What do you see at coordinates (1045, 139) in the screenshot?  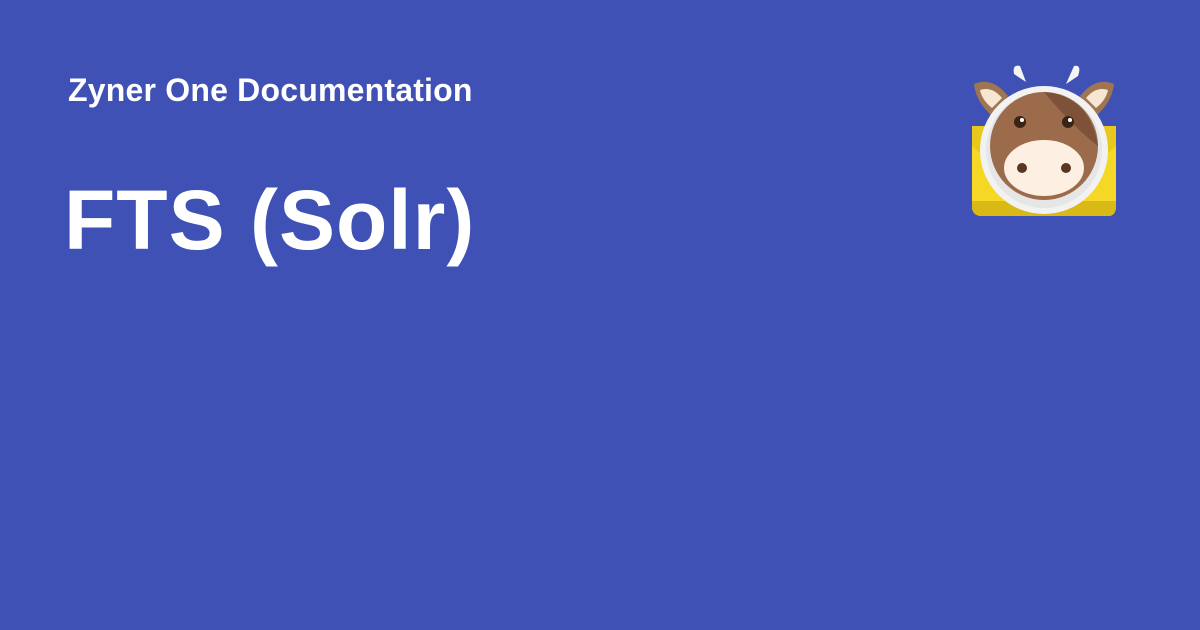 I see `cow-mail-logo-icon` at bounding box center [1045, 139].